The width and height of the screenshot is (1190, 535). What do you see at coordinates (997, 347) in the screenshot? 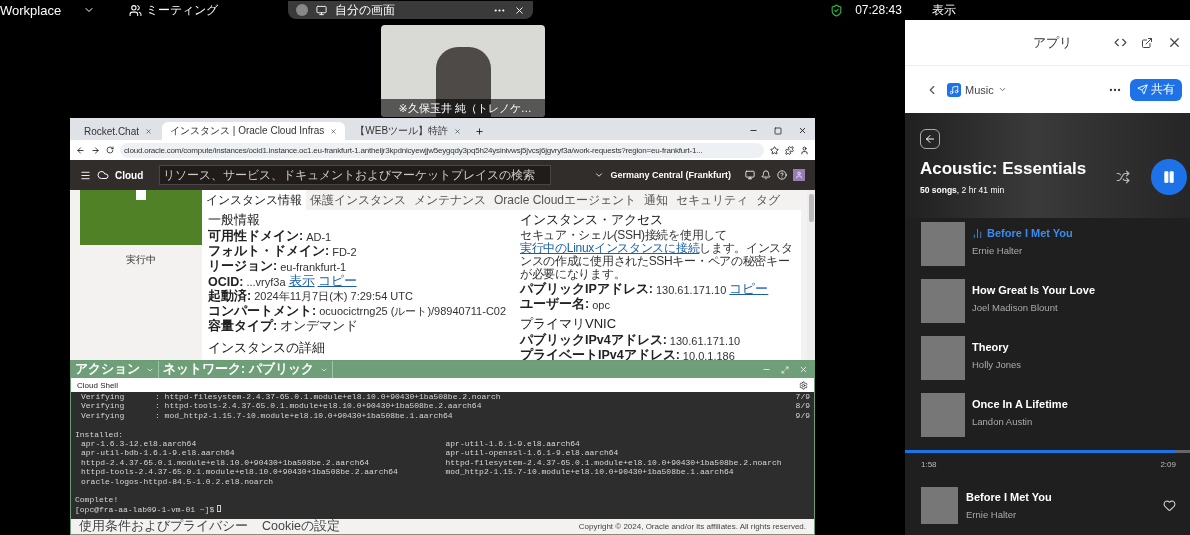
I see `song-title: Theory` at bounding box center [997, 347].